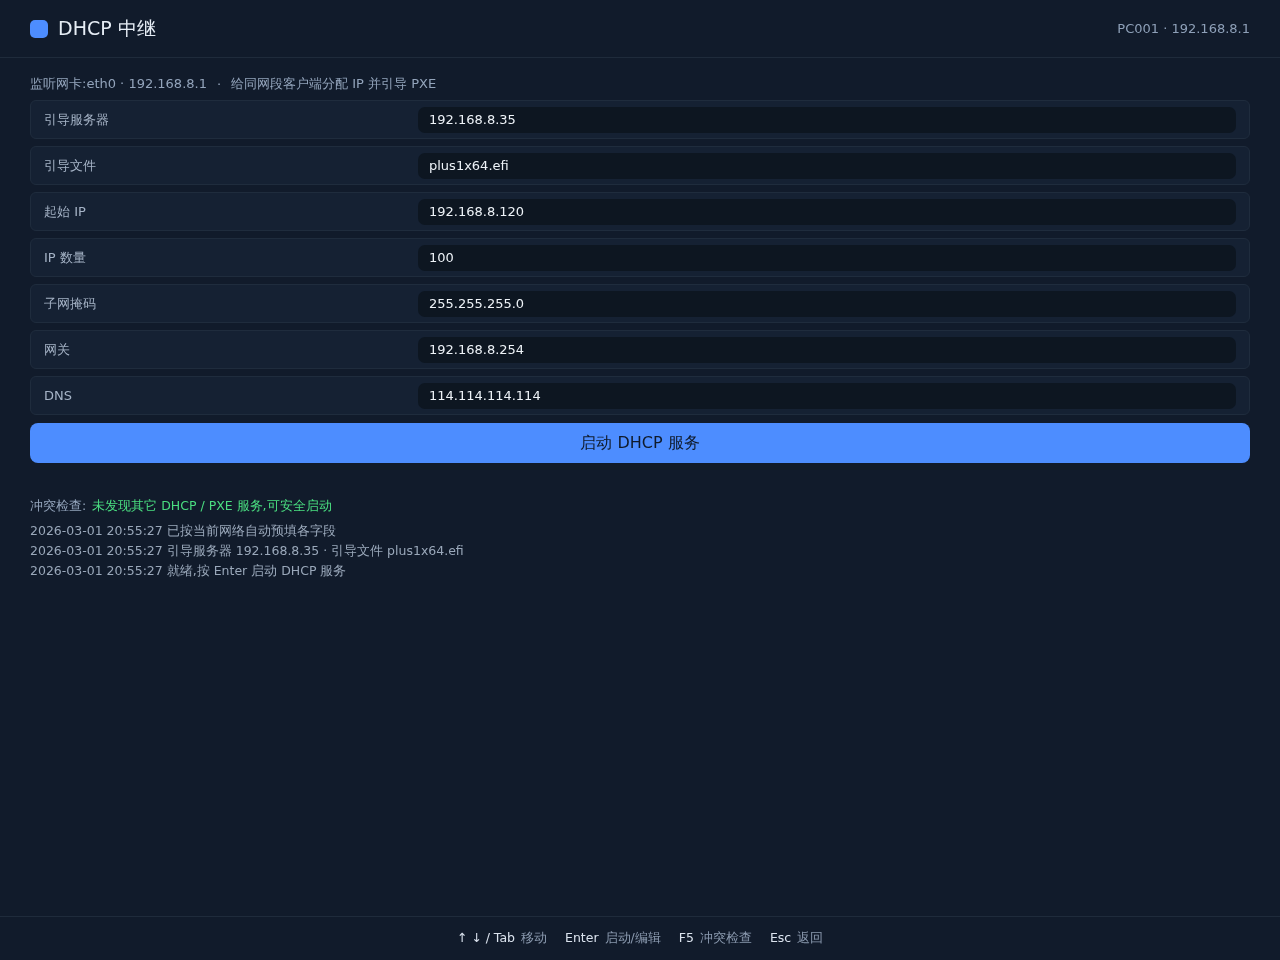  What do you see at coordinates (632, 938) in the screenshot?
I see `shortcut-action: 启动/编辑` at bounding box center [632, 938].